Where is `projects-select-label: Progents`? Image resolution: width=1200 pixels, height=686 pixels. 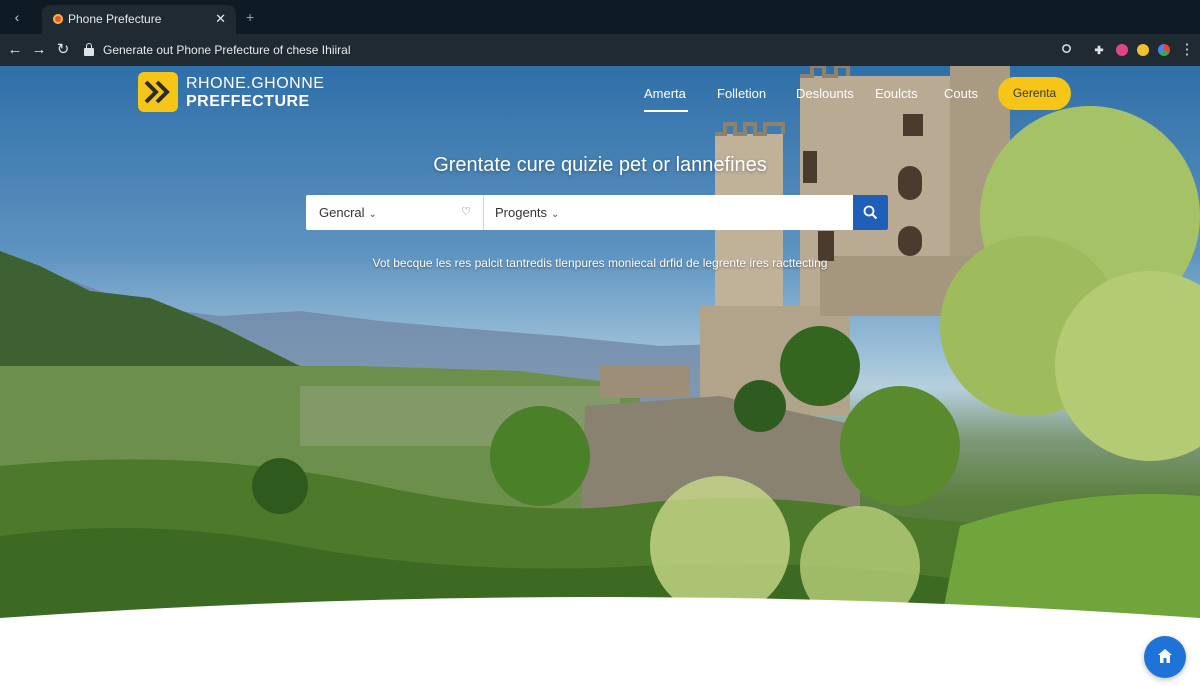
projects-select-label: Progents is located at coordinates (521, 212).